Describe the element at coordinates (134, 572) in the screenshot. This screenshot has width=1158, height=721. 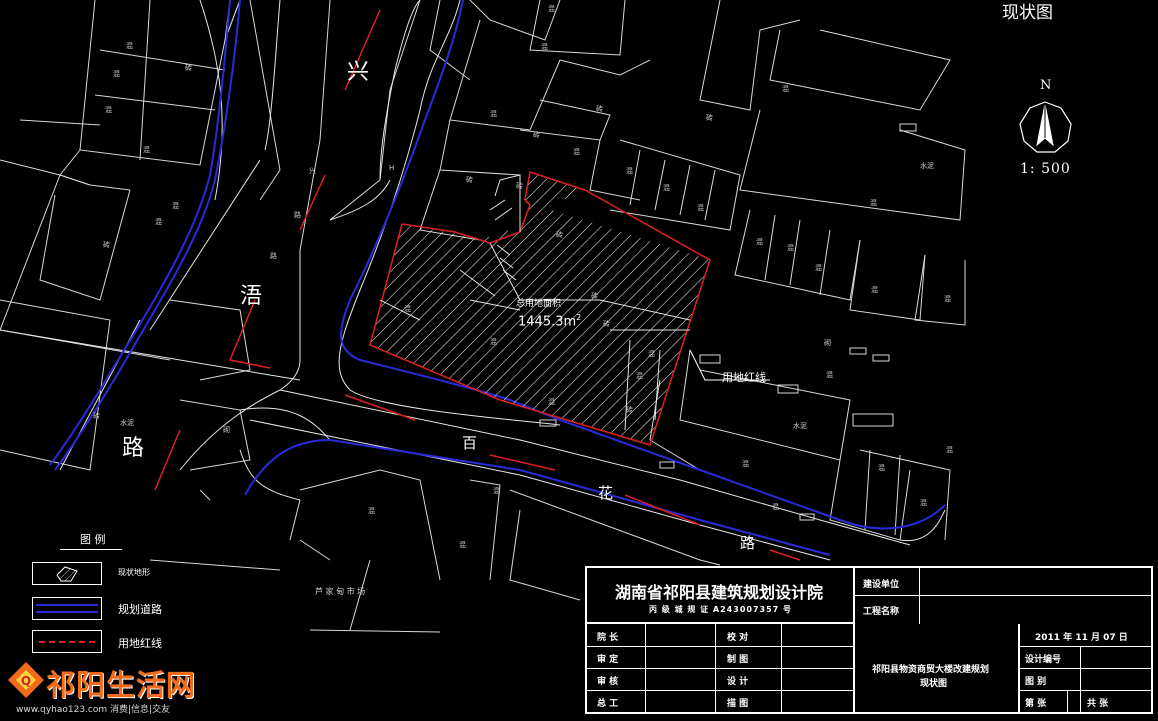
I see `legend-label-terrain: 现状地形` at that location.